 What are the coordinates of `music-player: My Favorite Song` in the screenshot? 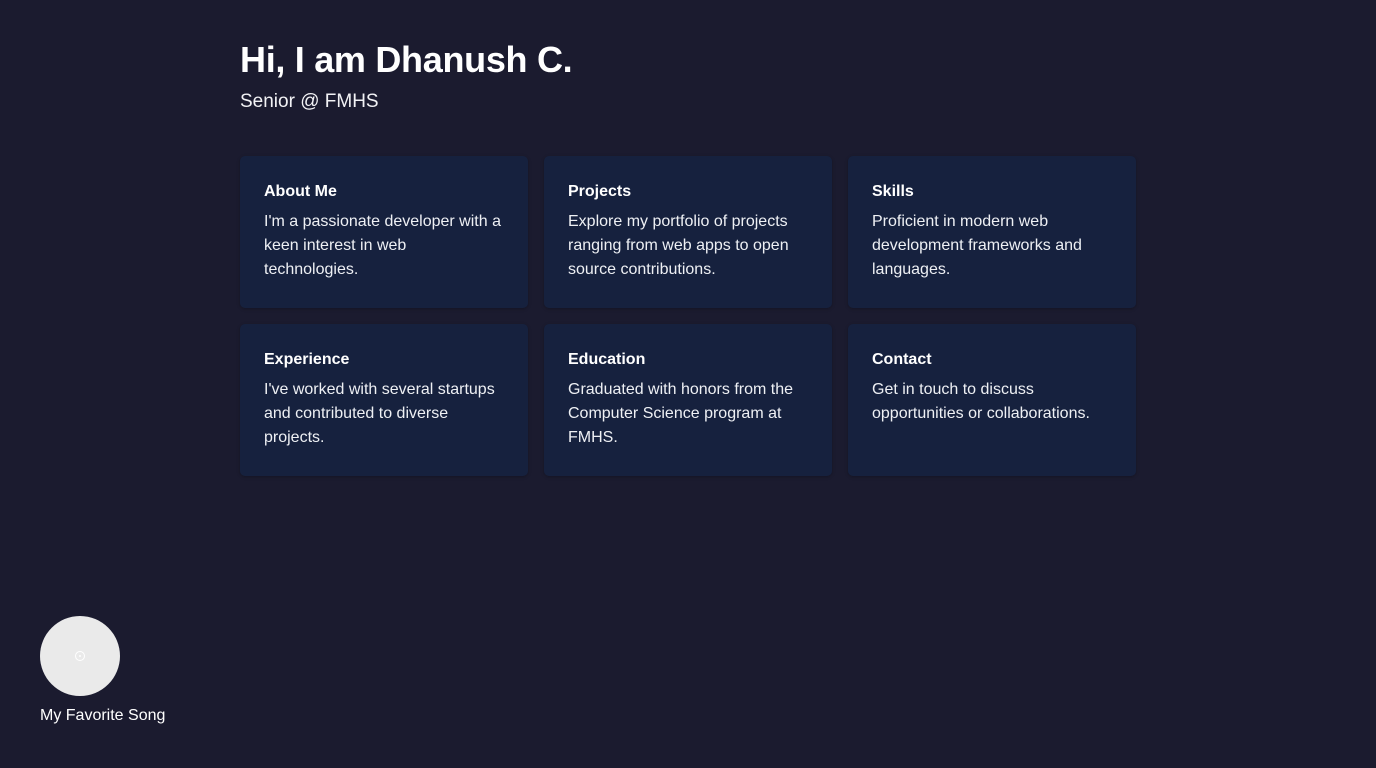 It's located at (120, 671).